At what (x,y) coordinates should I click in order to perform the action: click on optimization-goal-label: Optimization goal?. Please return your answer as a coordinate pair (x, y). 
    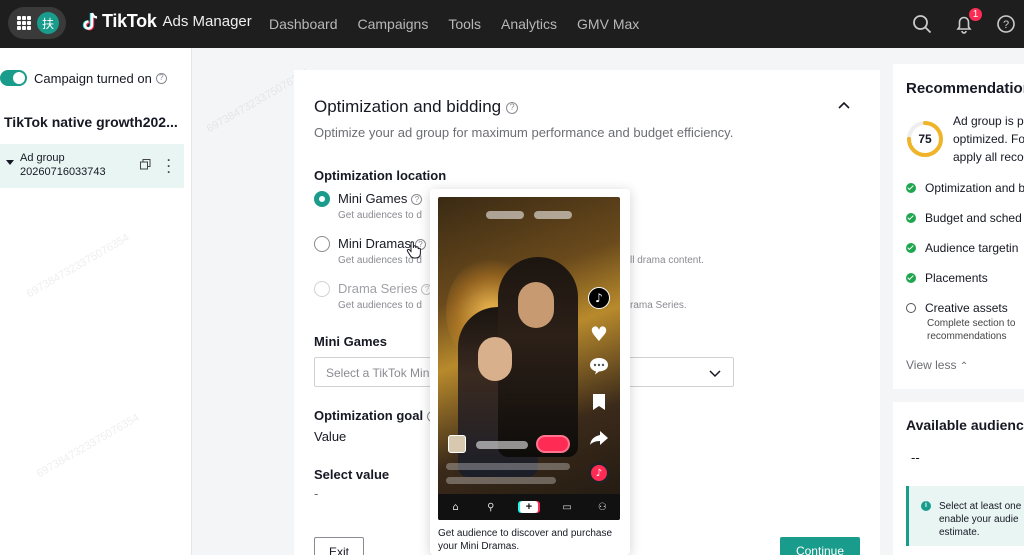
    Looking at the image, I should click on (376, 415).